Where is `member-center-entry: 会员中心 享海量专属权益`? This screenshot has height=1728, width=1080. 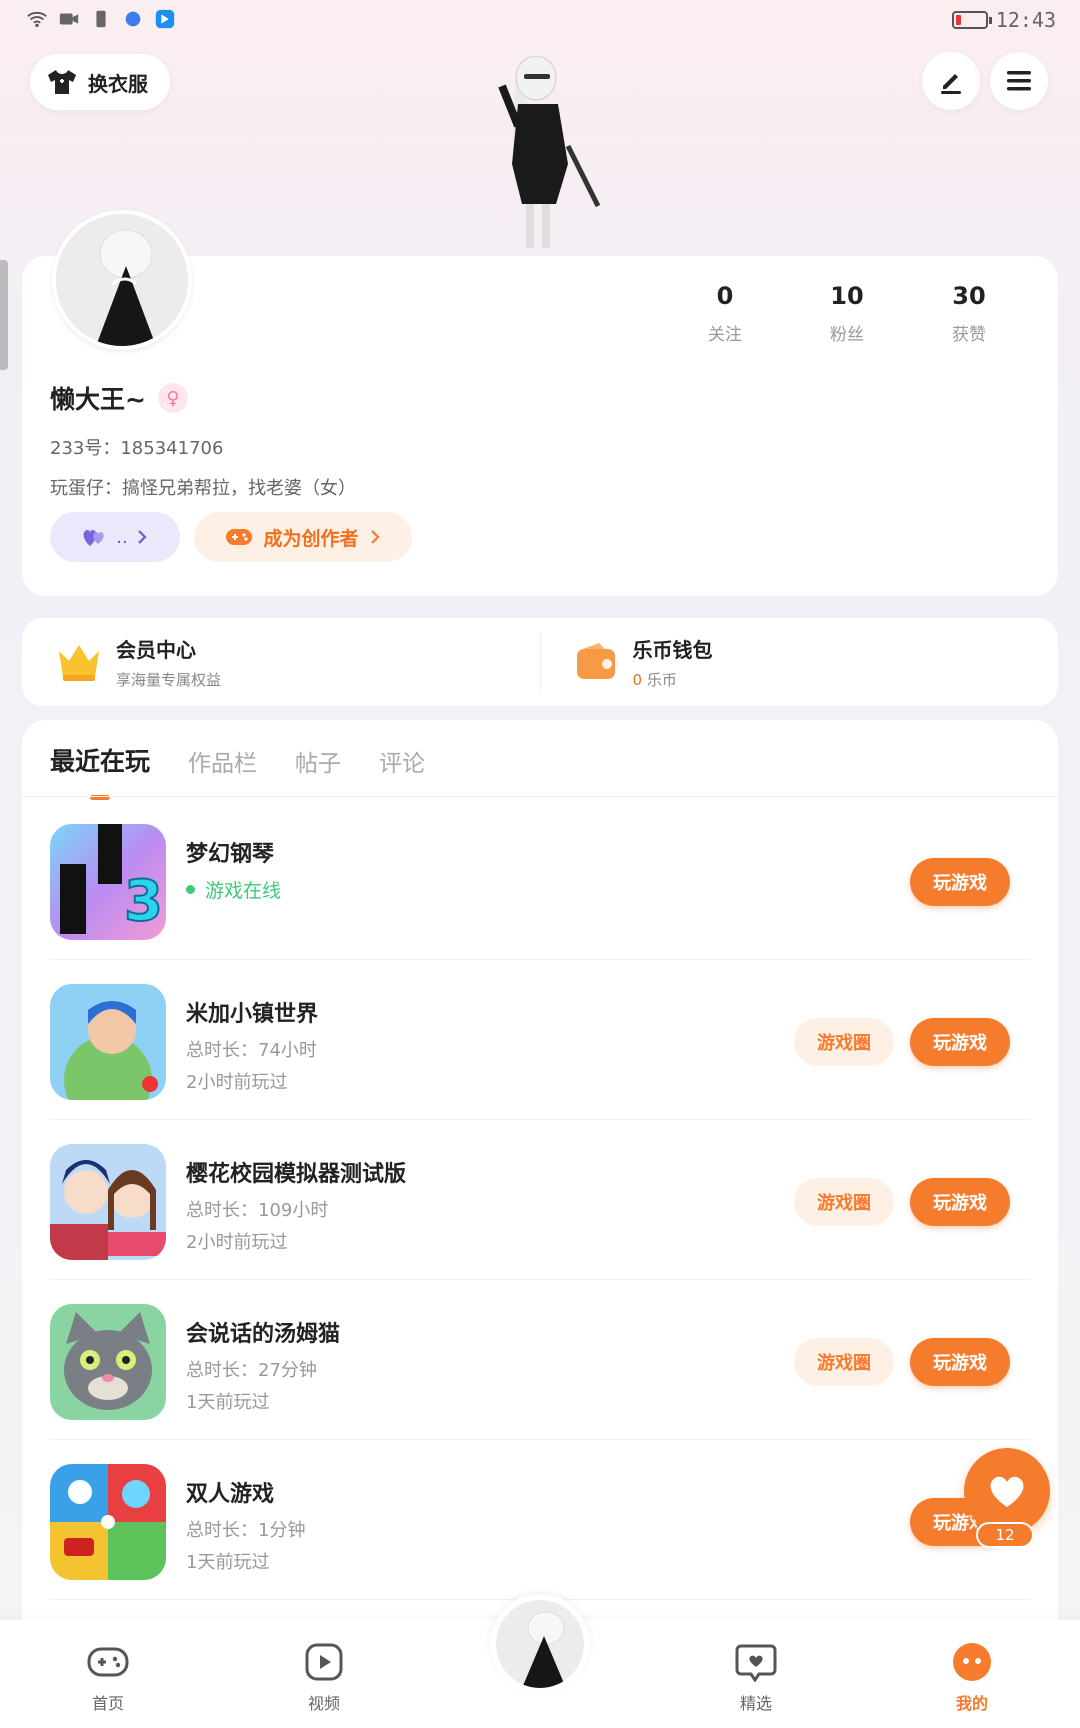 member-center-entry: 会员中心 享海量专属权益 is located at coordinates (281, 662).